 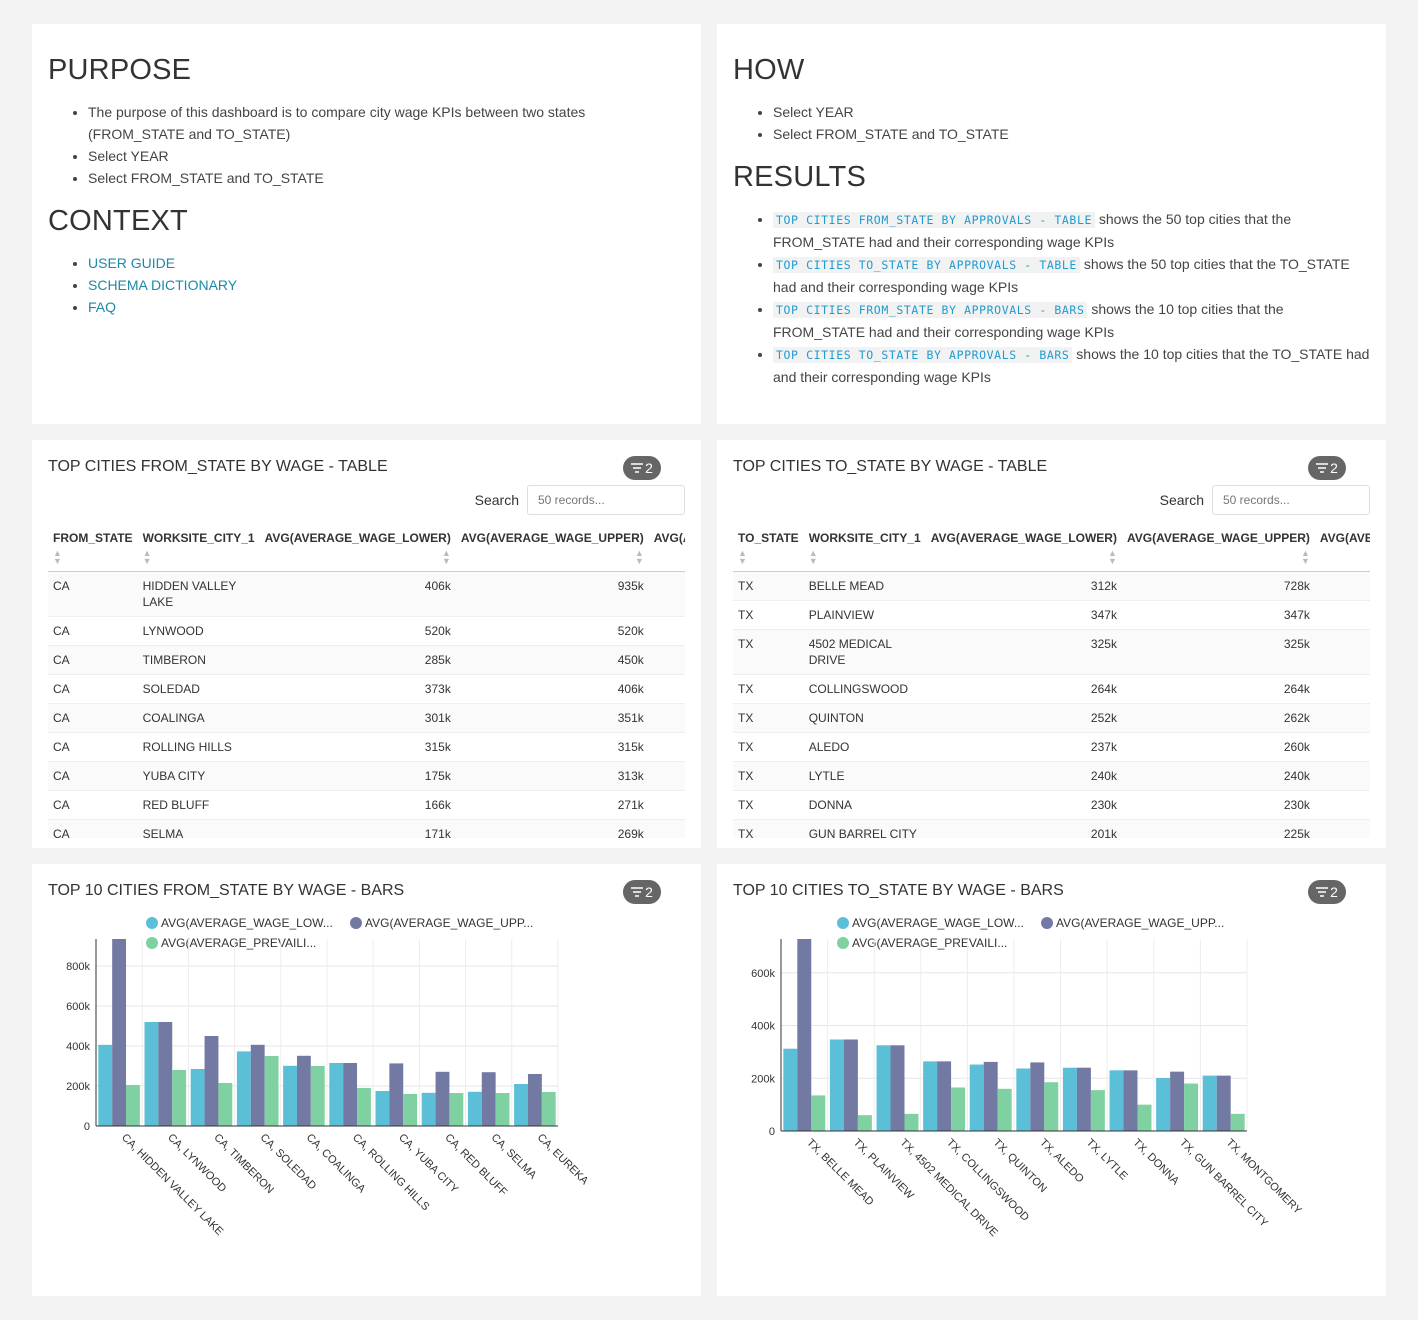 I want to click on table-cell: 728k, so click(x=1218, y=586).